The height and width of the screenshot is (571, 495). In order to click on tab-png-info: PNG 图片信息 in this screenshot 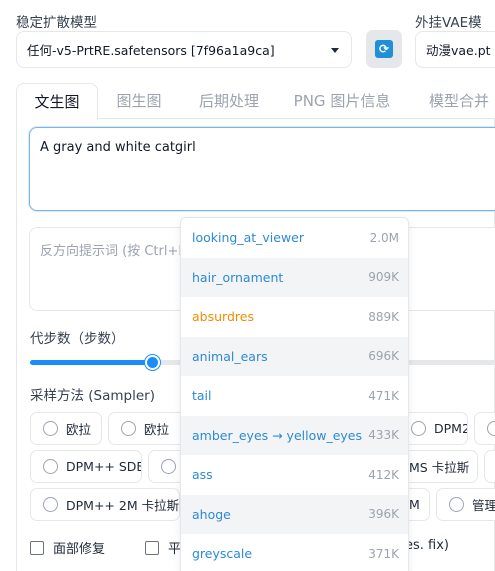, I will do `click(342, 101)`.